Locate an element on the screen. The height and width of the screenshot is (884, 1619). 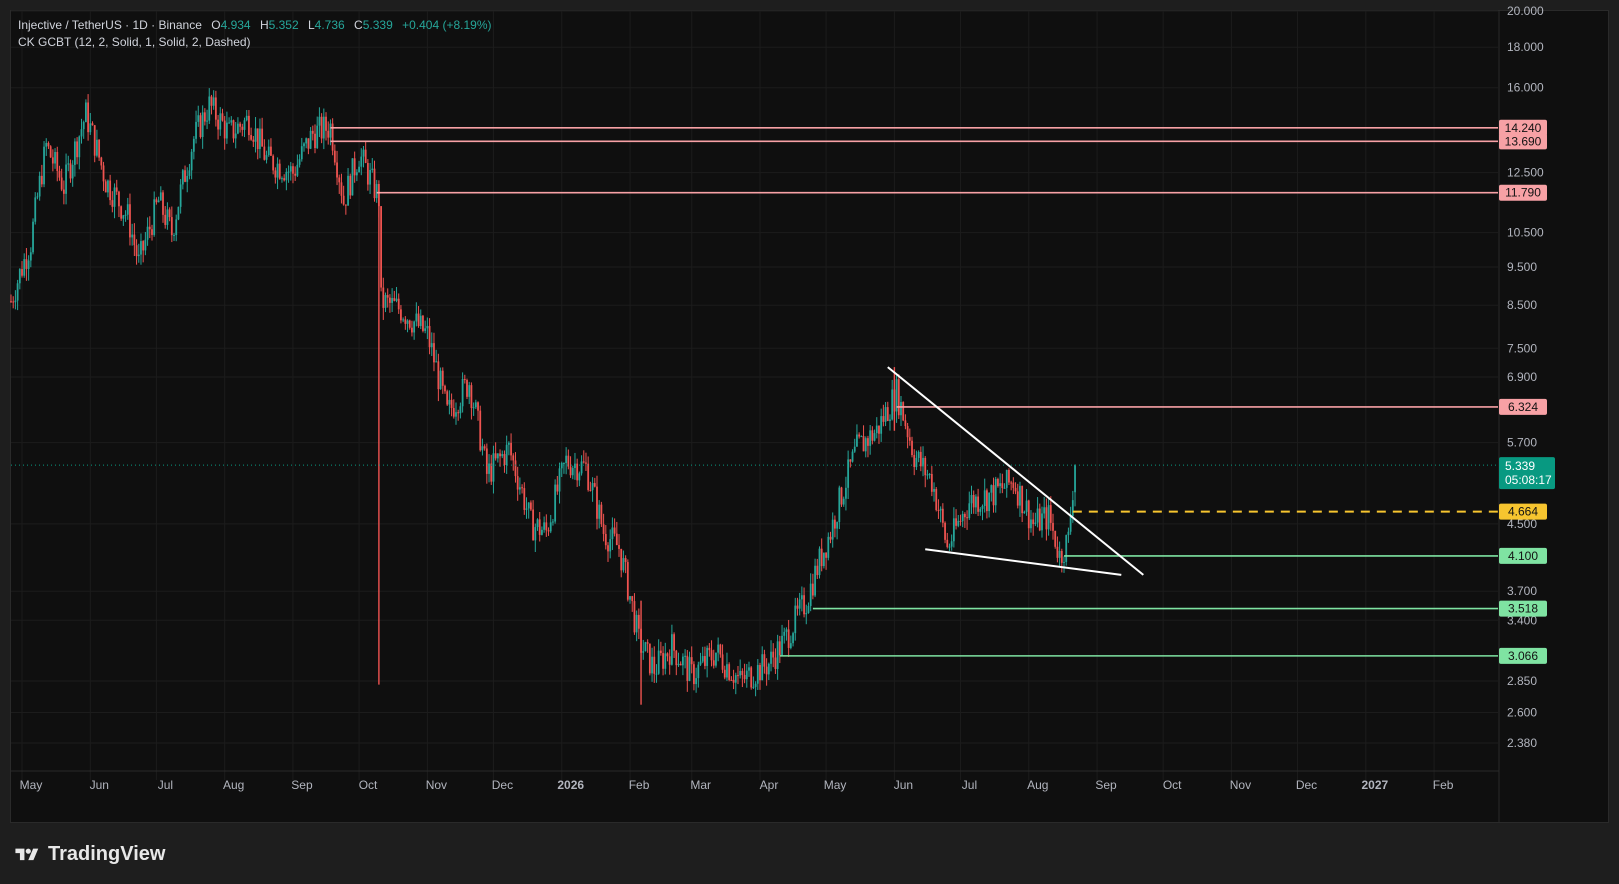
y-tick-label: 6.900 is located at coordinates (1522, 377).